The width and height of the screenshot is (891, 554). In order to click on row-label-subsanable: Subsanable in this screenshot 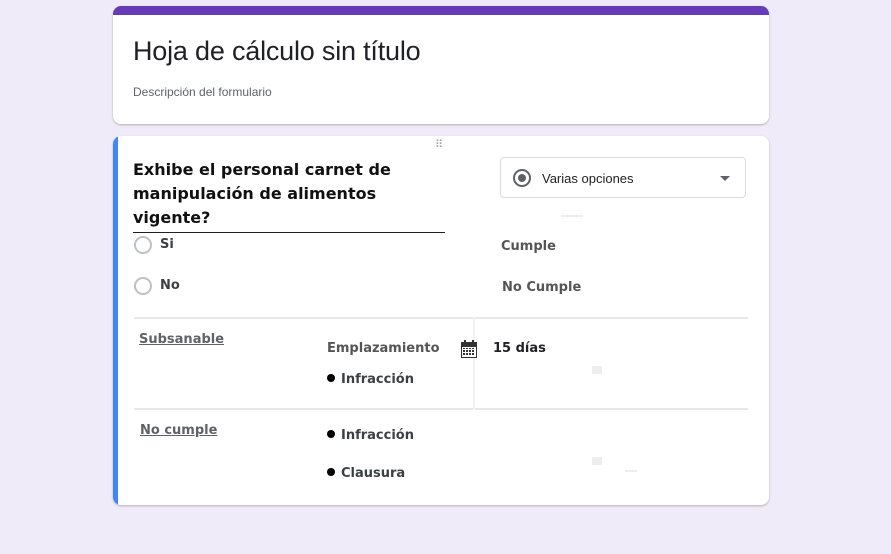, I will do `click(181, 339)`.